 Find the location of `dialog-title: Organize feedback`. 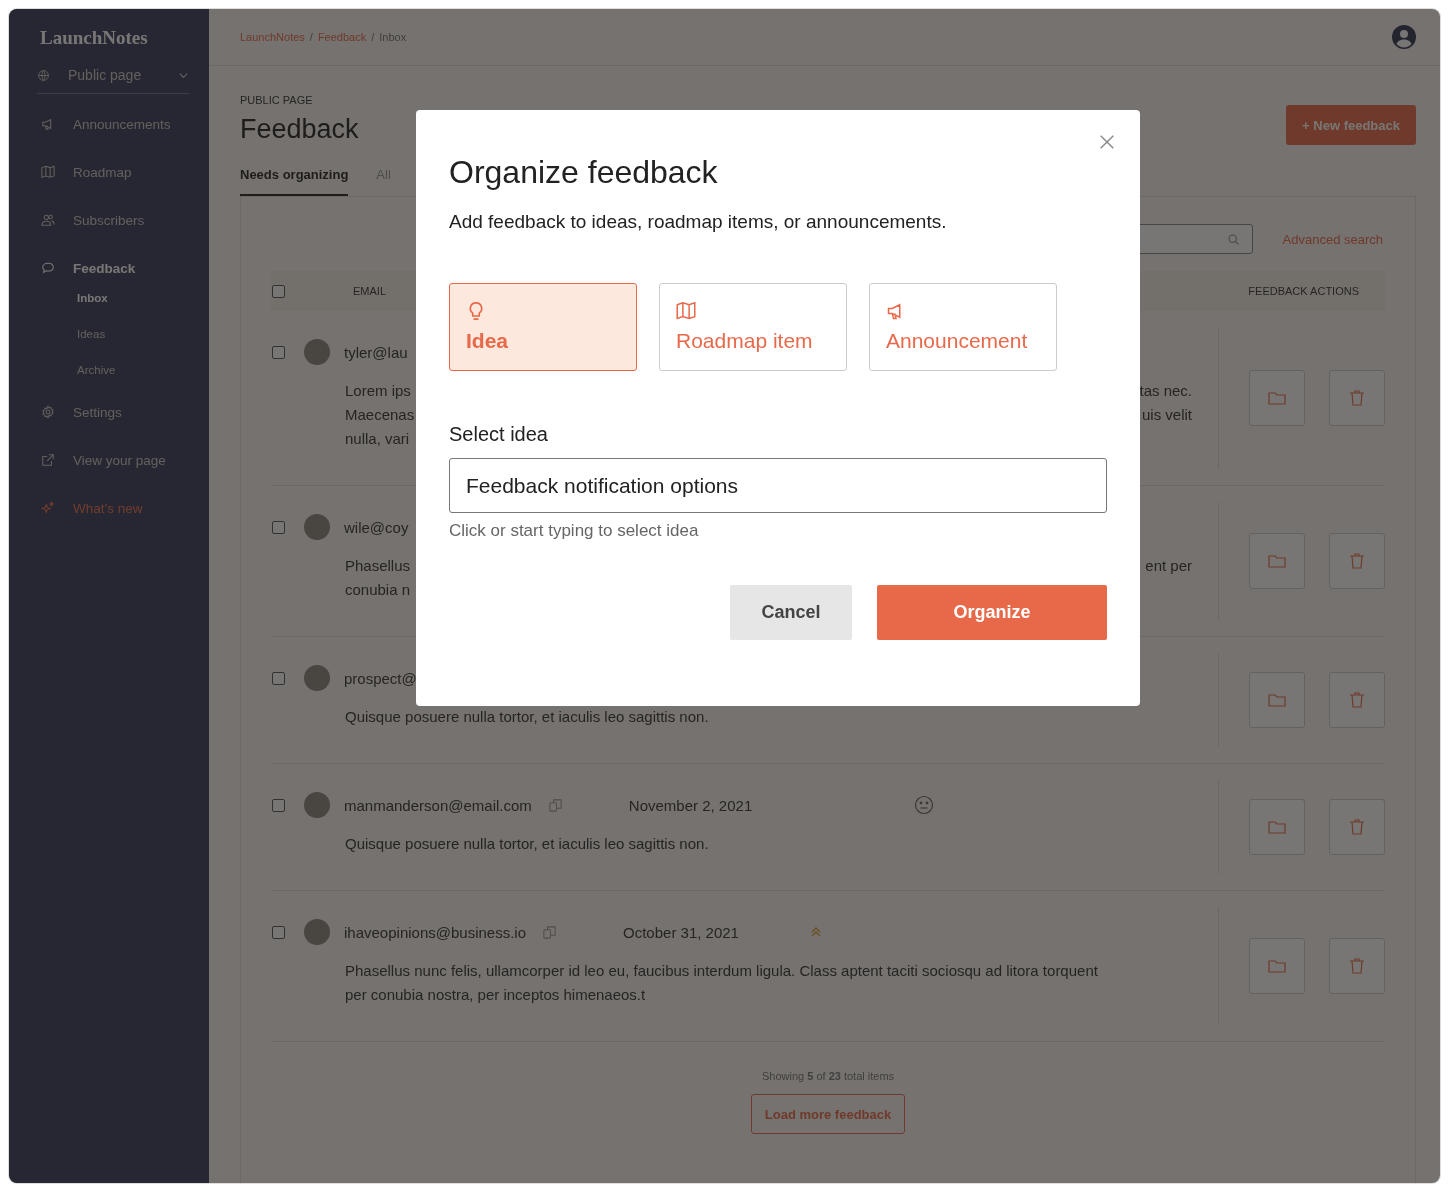

dialog-title: Organize feedback is located at coordinates (584, 172).